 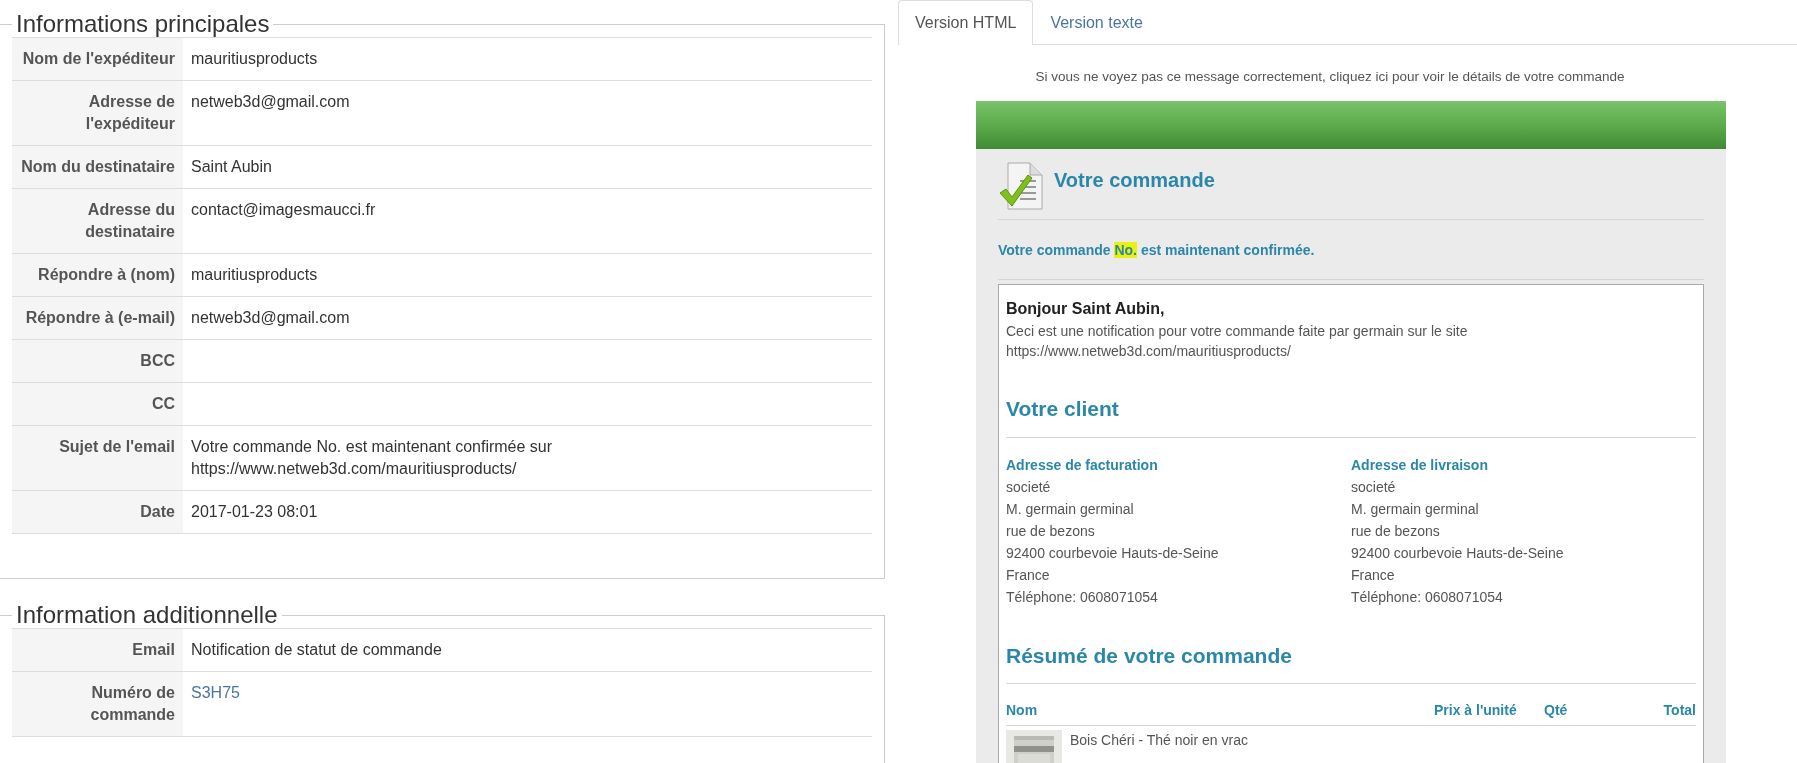 What do you see at coordinates (1096, 22) in the screenshot?
I see `tab: Version texte` at bounding box center [1096, 22].